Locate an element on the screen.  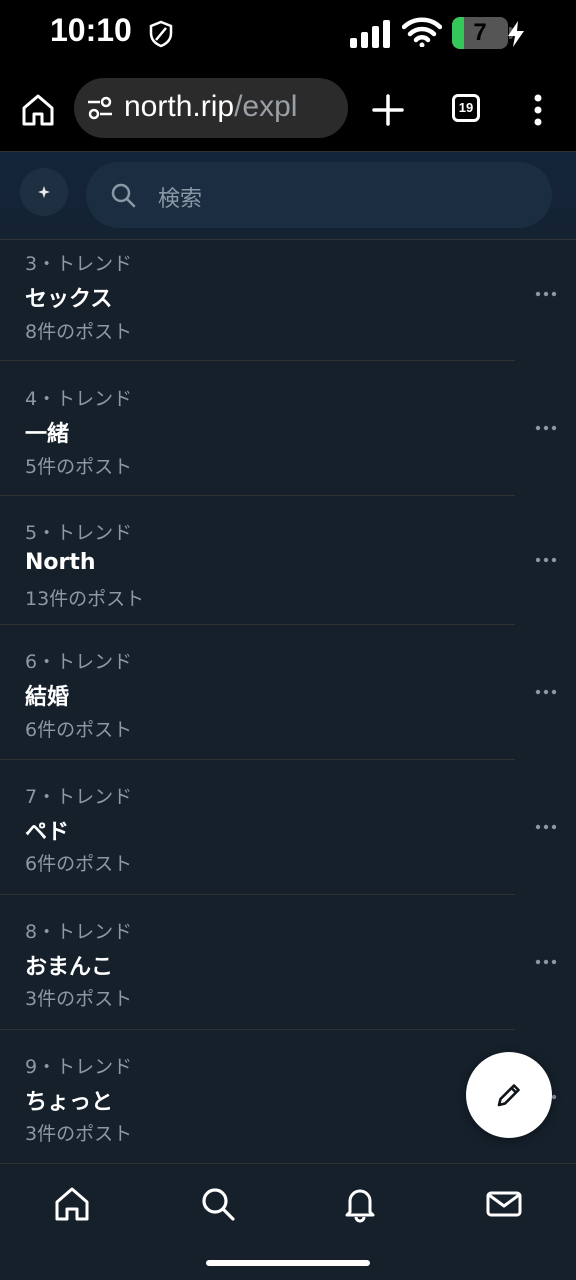
charging-bolt-icon is located at coordinates (516, 34).